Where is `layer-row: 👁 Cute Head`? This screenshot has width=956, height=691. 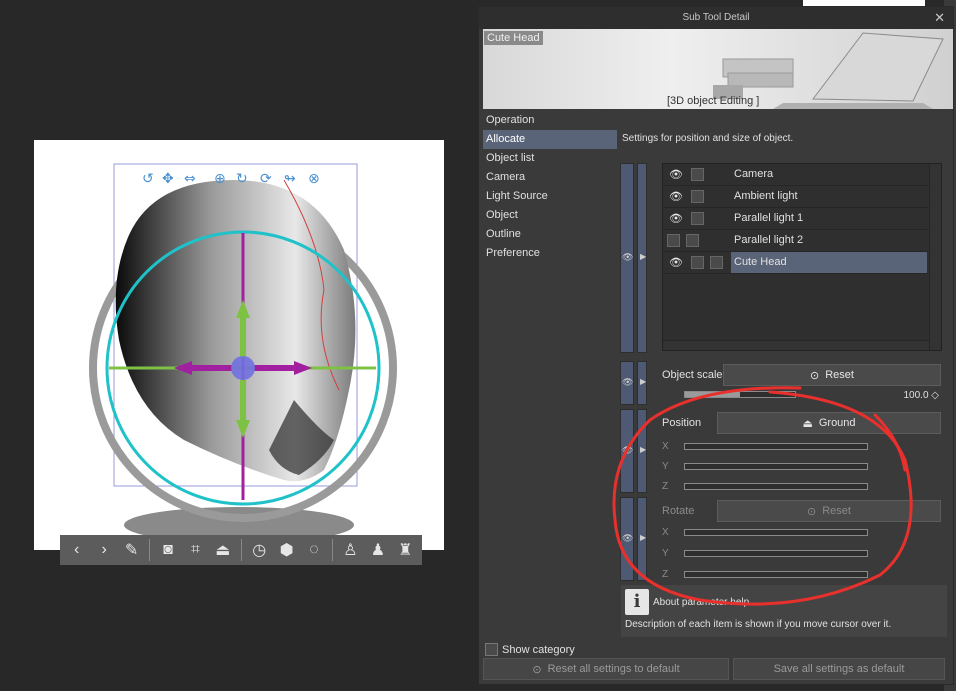 layer-row: 👁 Cute Head is located at coordinates (802, 263).